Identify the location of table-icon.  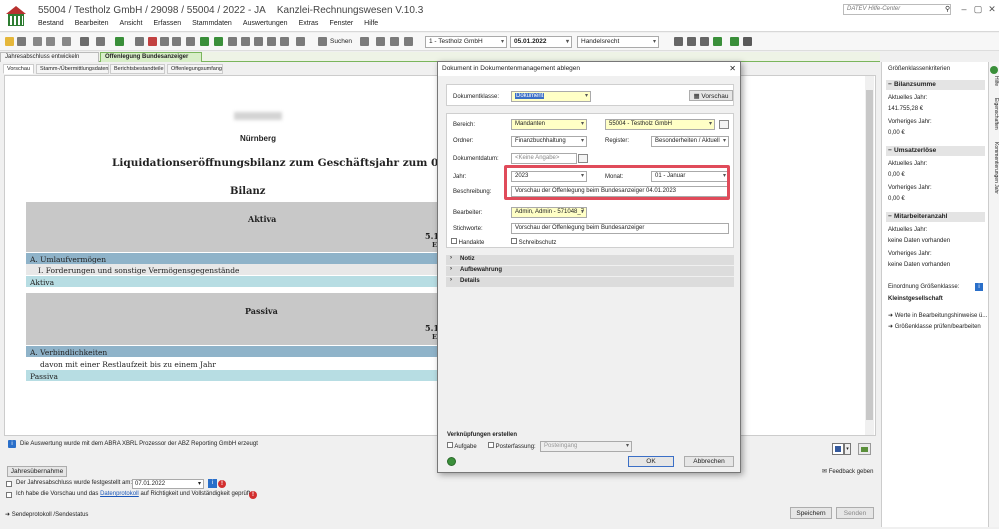
(204, 41).